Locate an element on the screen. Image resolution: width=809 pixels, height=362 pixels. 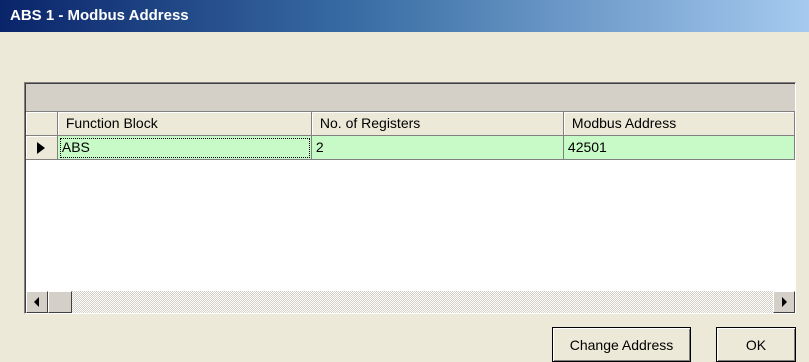
title-bar: ABS 1 - Modbus Address is located at coordinates (404, 16).